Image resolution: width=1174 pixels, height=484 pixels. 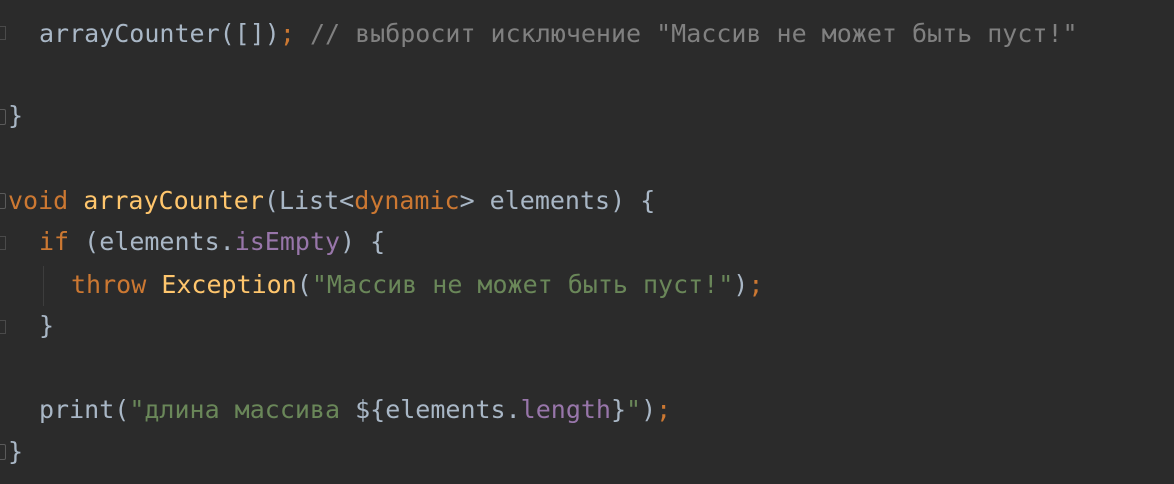 I want to click on param-rest: > elements) {, so click(x=557, y=200).